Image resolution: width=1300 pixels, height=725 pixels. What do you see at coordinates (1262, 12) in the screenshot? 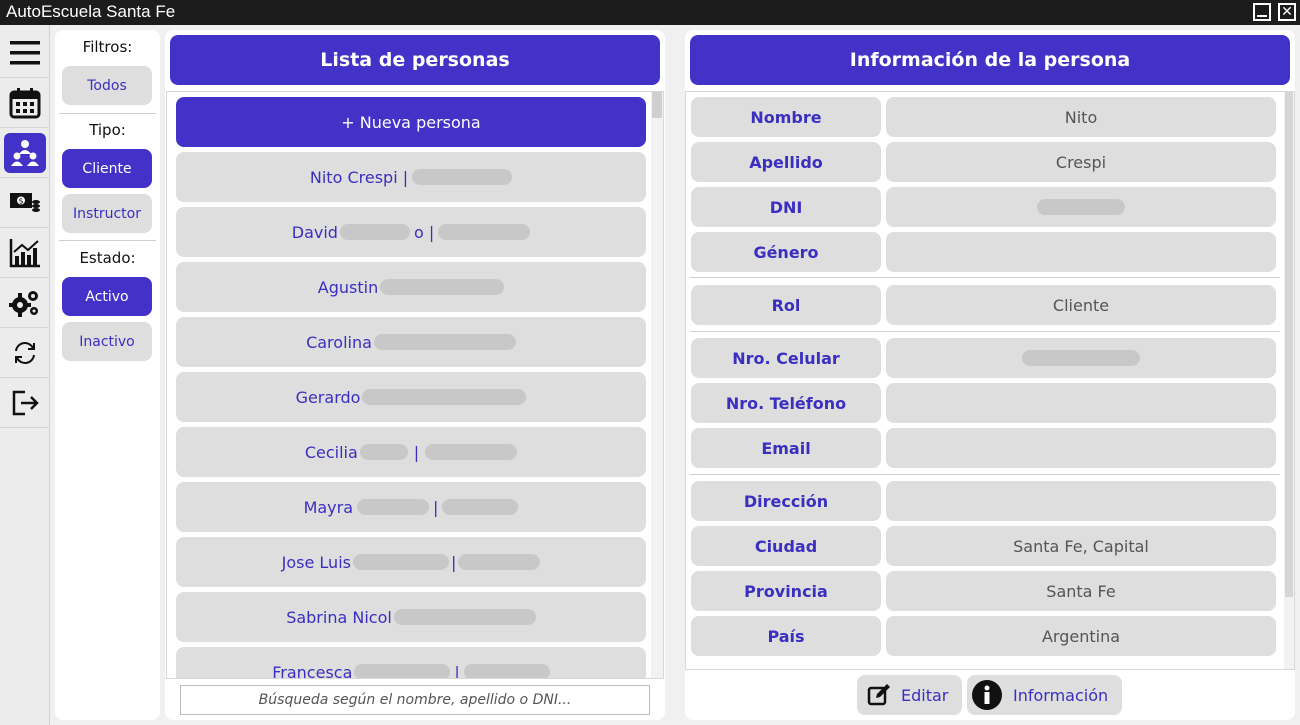
I see `minimize-button` at bounding box center [1262, 12].